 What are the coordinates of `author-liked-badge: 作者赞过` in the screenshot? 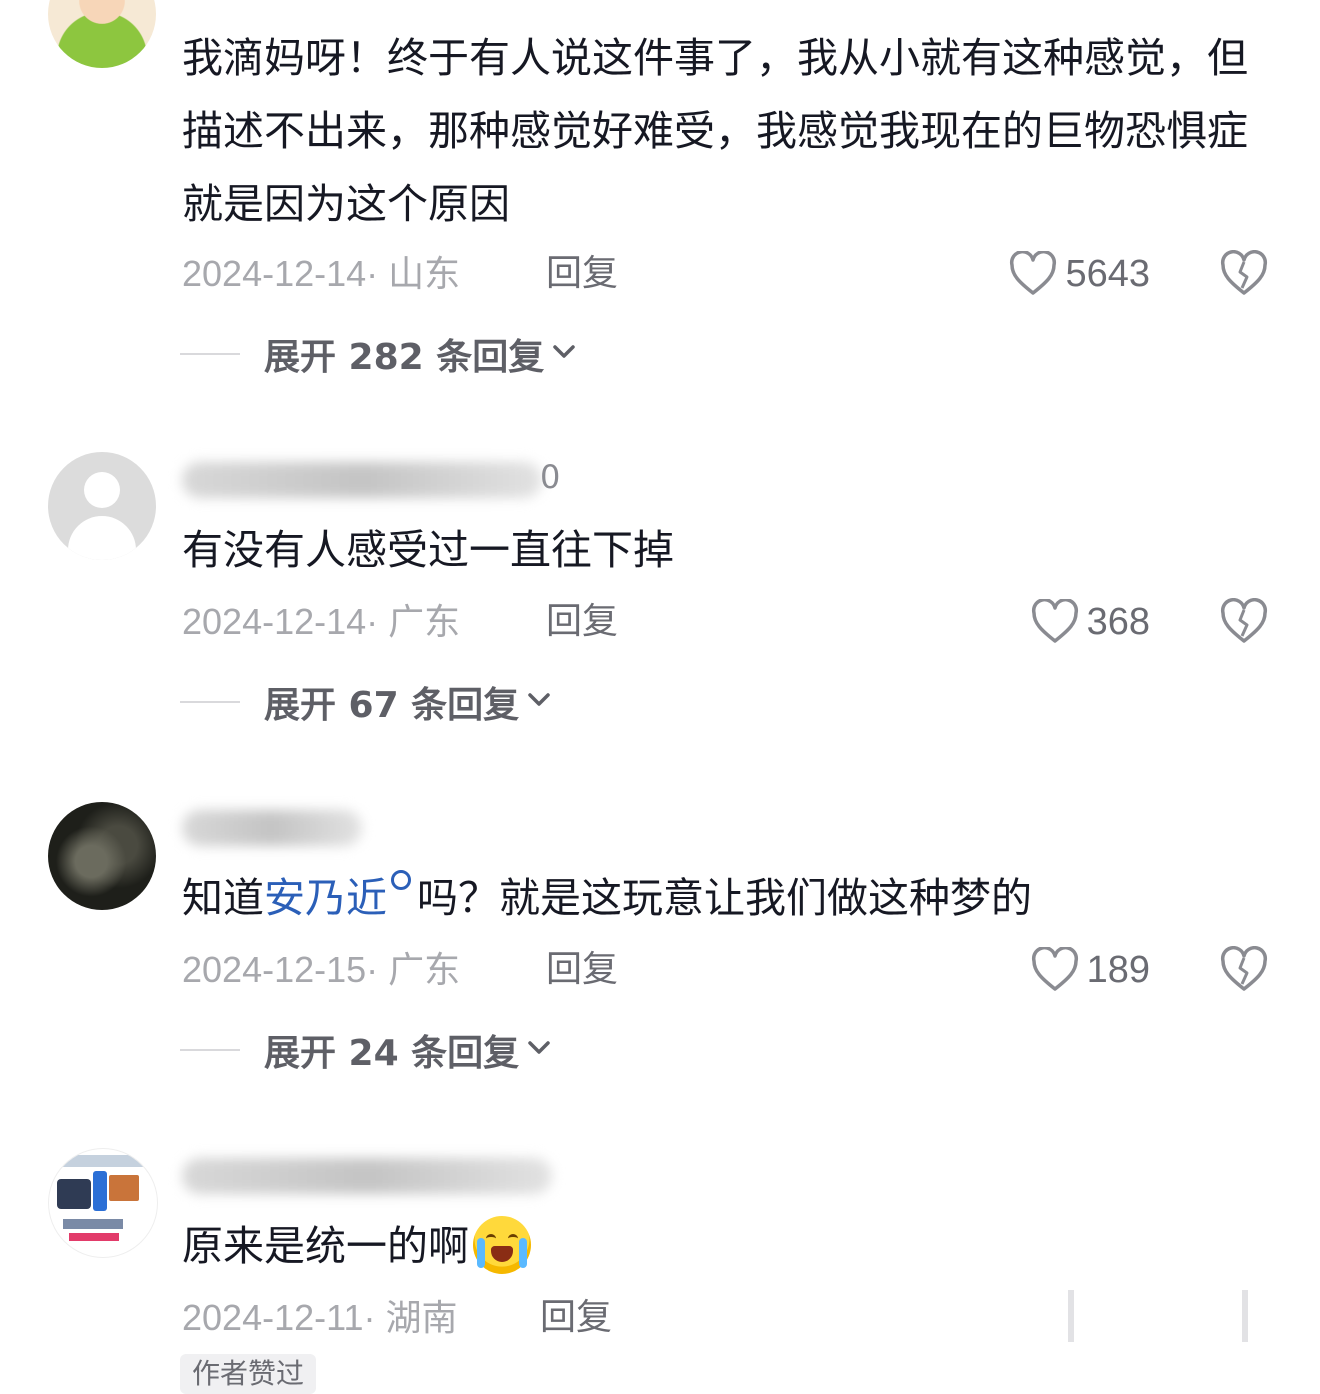 It's located at (248, 1374).